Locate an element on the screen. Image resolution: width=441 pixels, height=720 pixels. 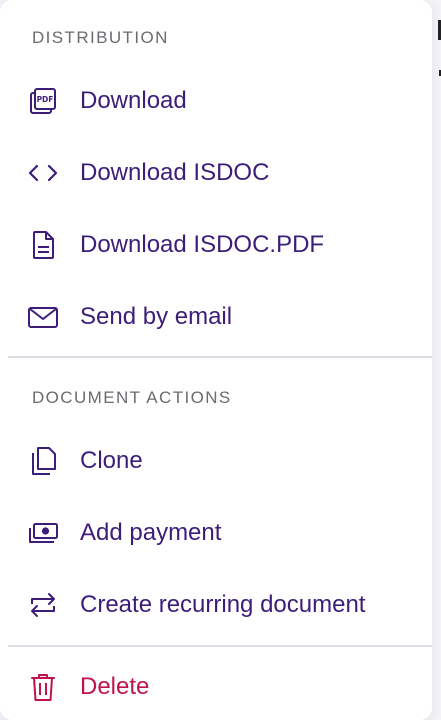
menu-item-label: Clone is located at coordinates (111, 460).